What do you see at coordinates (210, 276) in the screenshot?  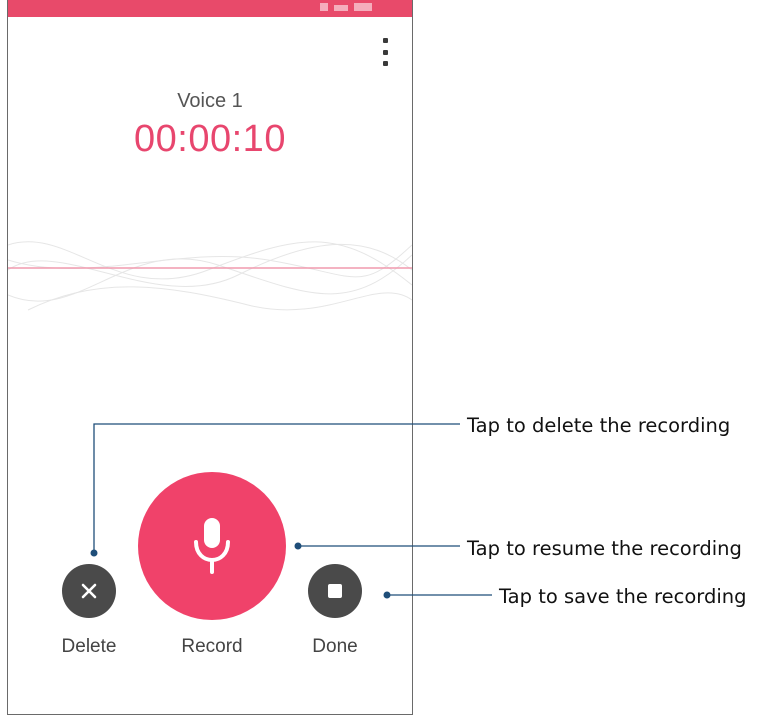 I see `waveform-visualization` at bounding box center [210, 276].